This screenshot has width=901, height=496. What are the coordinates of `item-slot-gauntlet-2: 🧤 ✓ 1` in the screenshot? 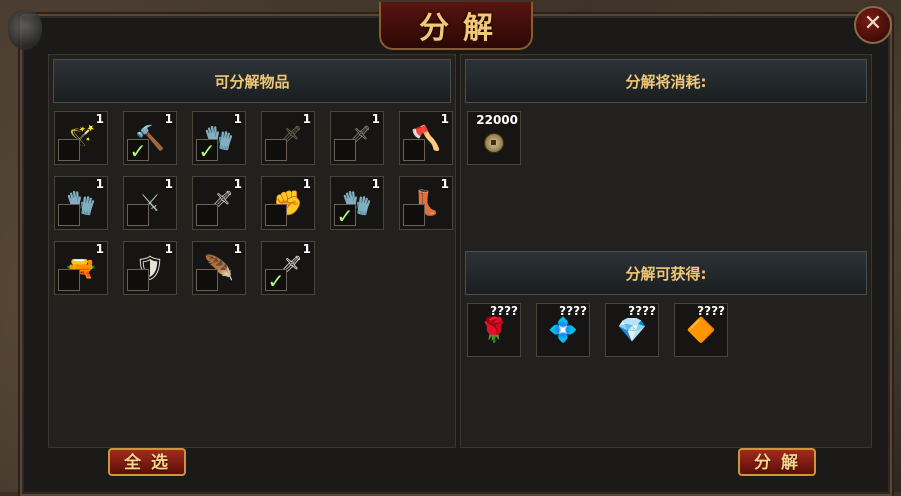 It's located at (357, 203).